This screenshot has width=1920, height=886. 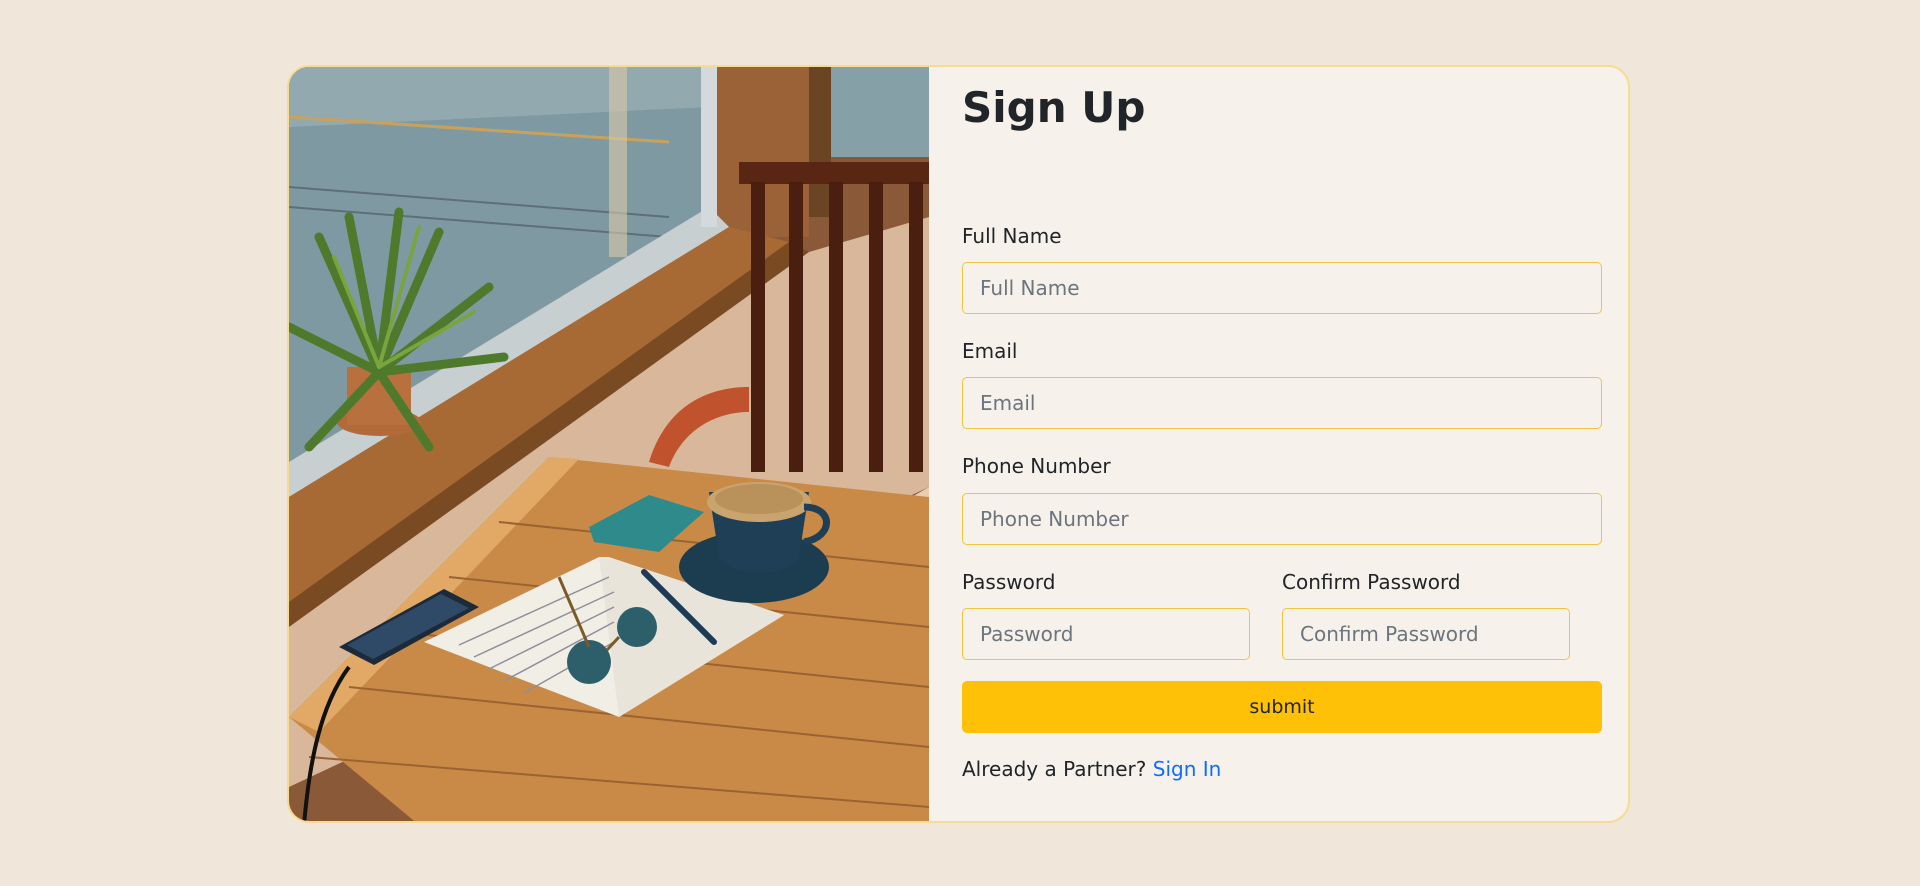 I want to click on page-title: Sign Up, so click(x=1054, y=107).